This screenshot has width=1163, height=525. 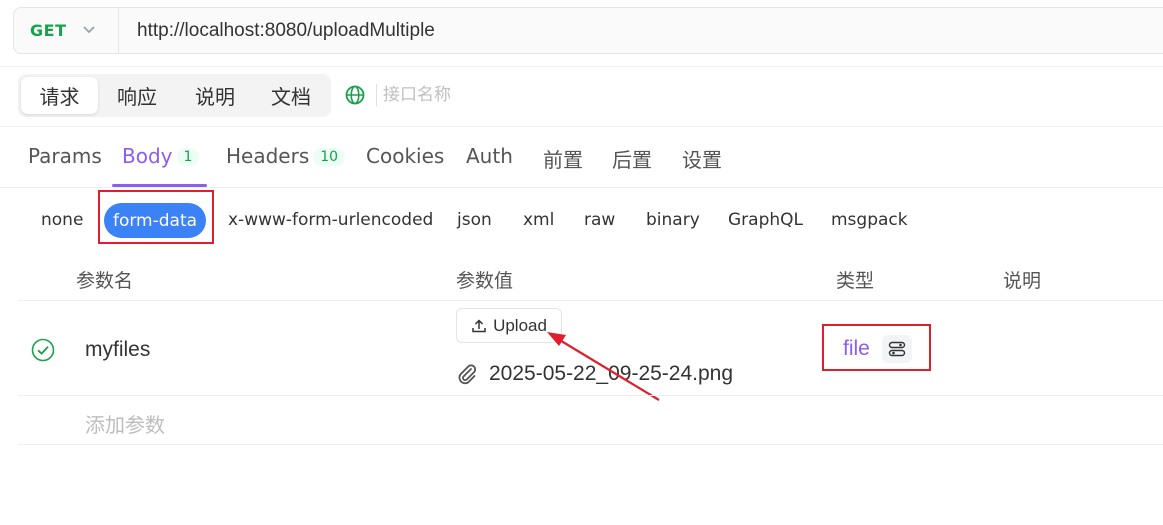 I want to click on tab-label: Auth, so click(x=489, y=156).